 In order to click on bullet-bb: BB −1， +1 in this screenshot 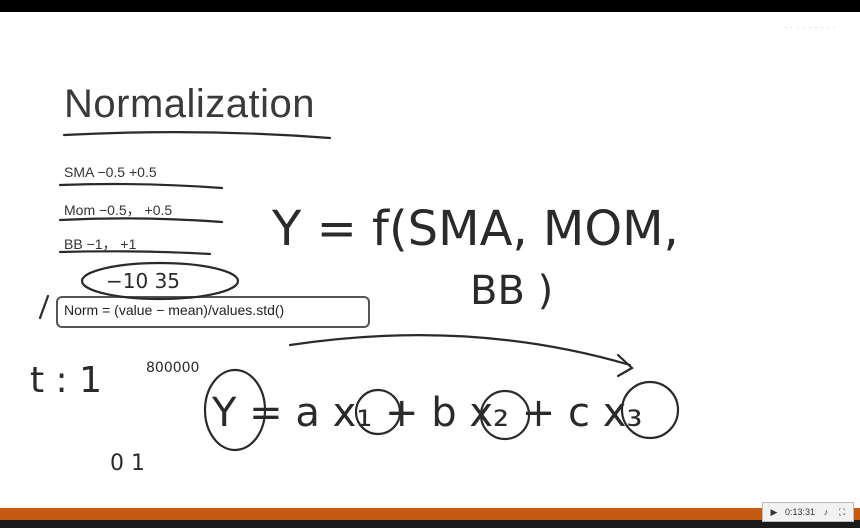, I will do `click(100, 244)`.